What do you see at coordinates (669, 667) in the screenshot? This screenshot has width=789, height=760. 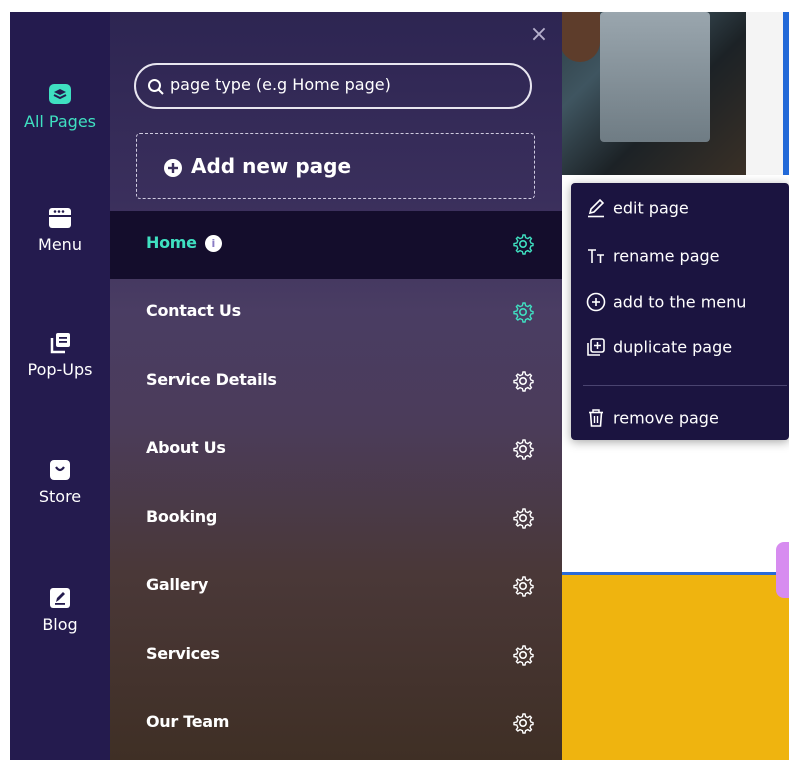 I see `site-preview-section` at bounding box center [669, 667].